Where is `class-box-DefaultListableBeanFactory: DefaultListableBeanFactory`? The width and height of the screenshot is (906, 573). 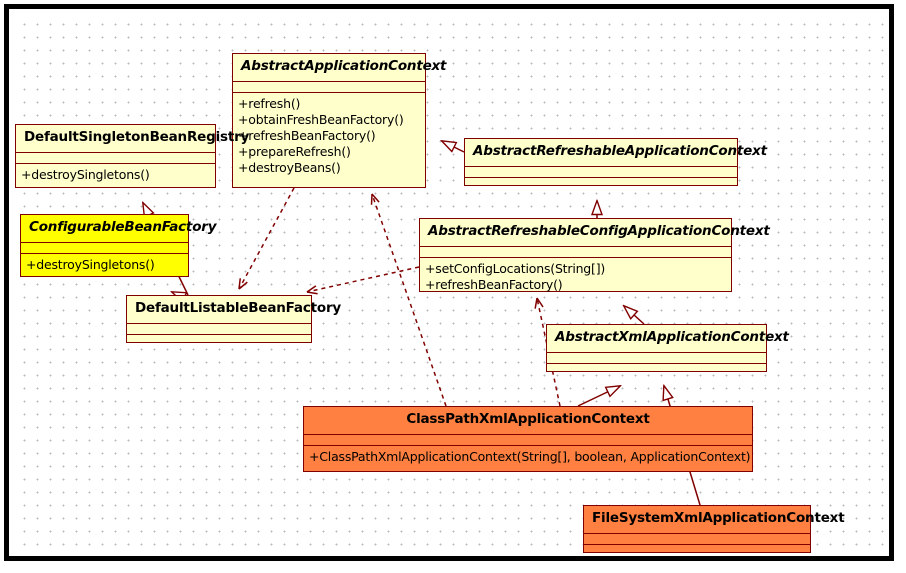
class-box-DefaultListableBeanFactory: DefaultListableBeanFactory is located at coordinates (233, 320).